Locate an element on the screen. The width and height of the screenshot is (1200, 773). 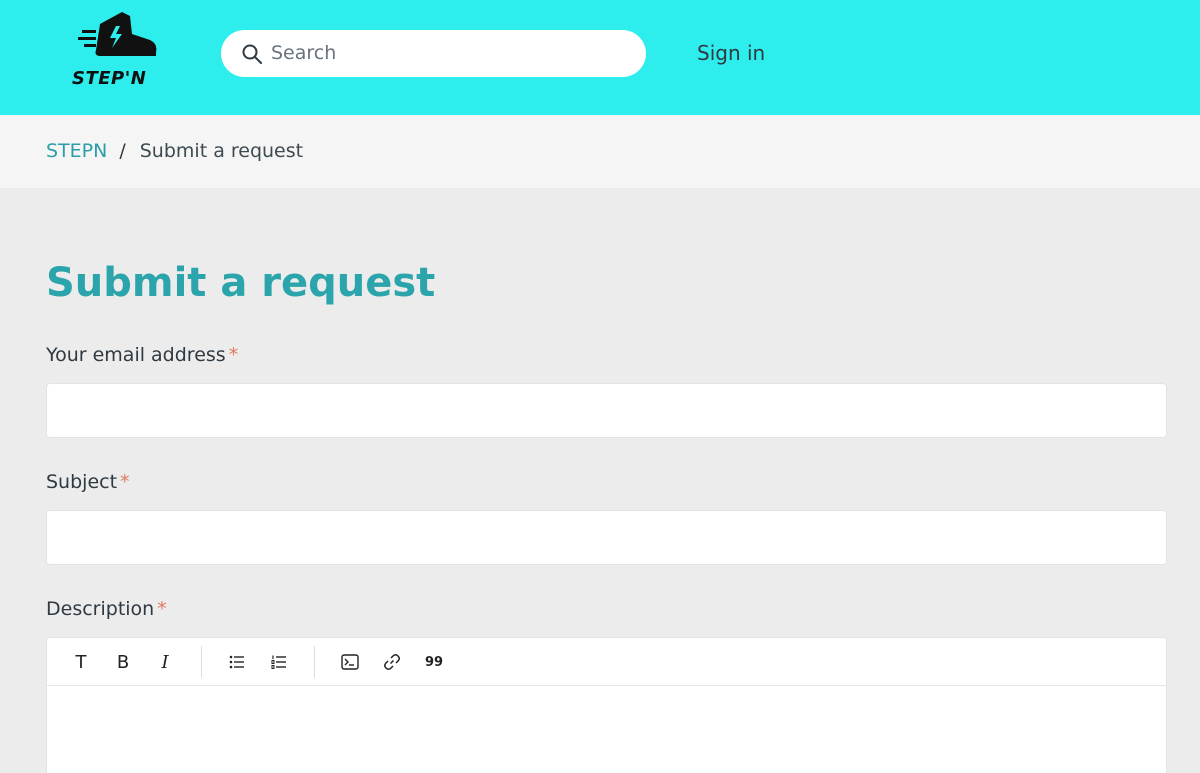
italic-button: I is located at coordinates (165, 662).